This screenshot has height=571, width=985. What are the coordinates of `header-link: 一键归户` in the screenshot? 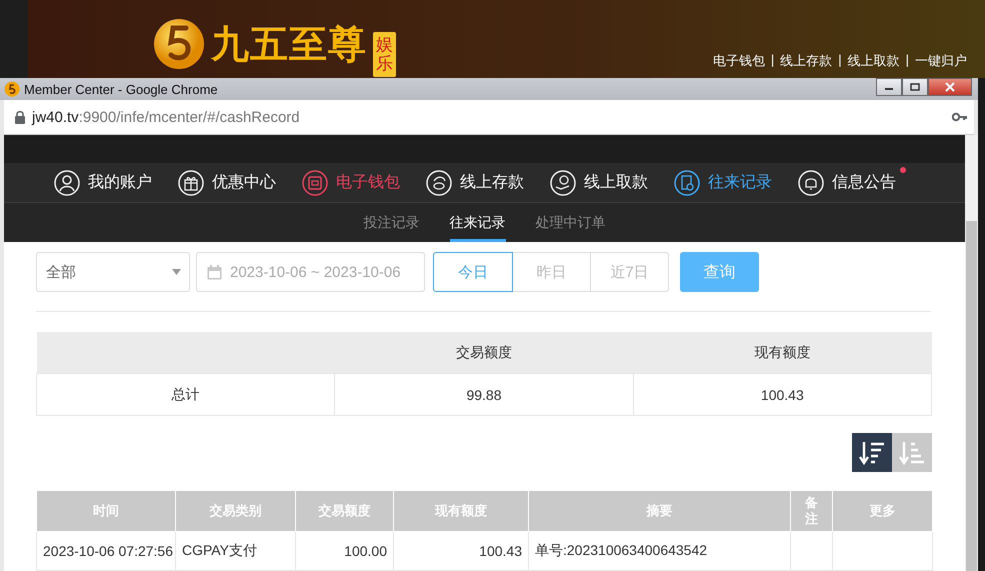 It's located at (941, 61).